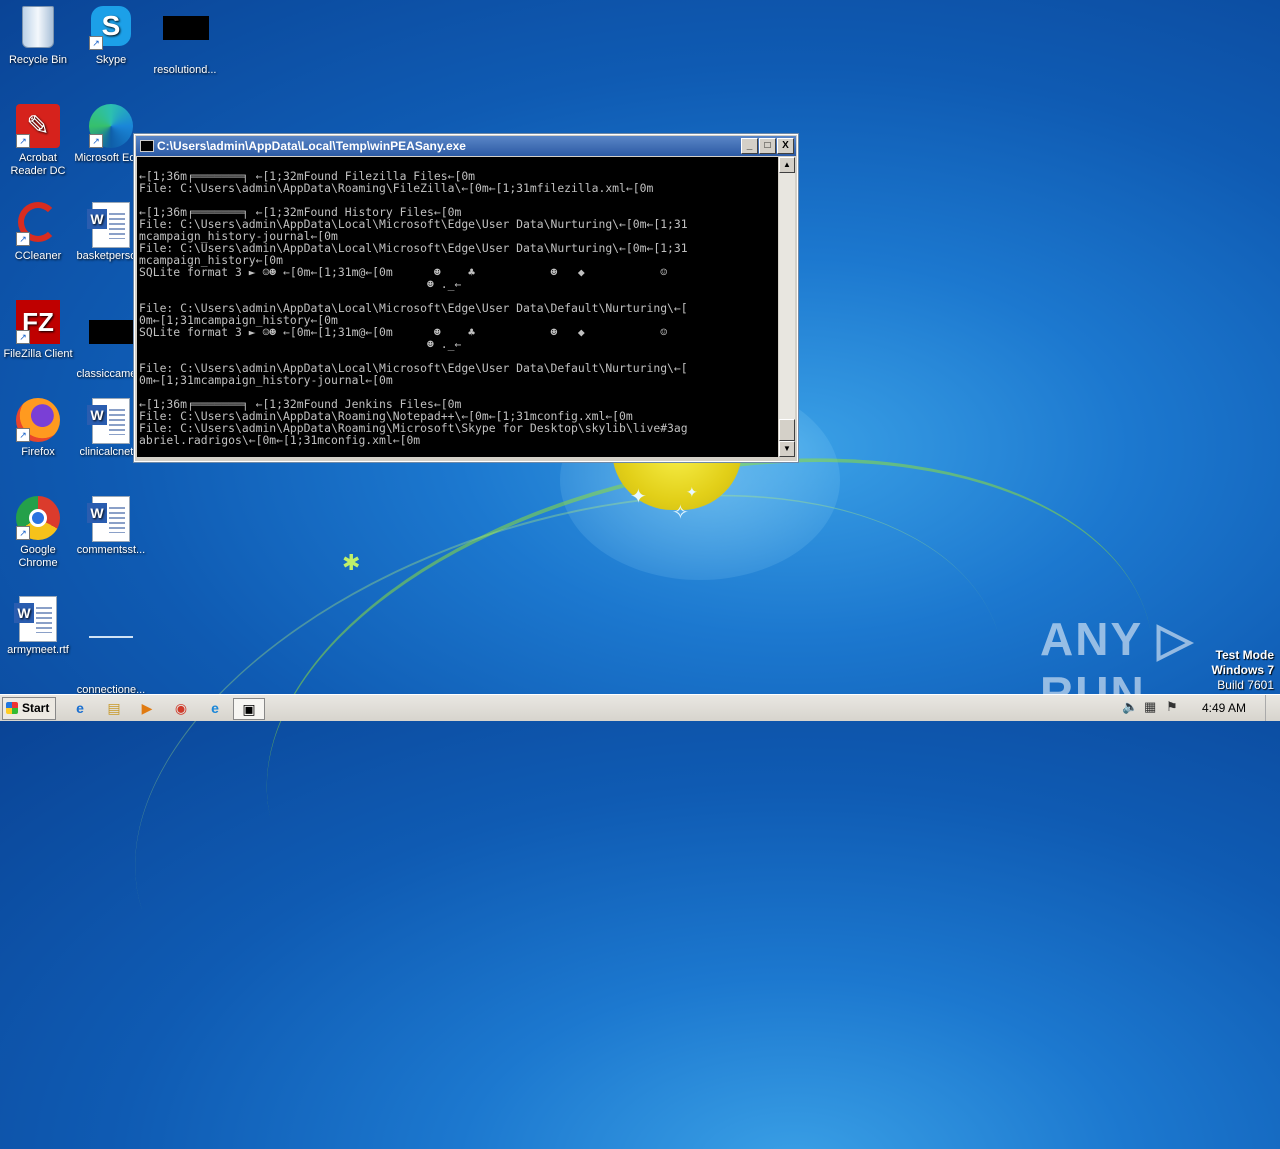 This screenshot has height=1149, width=1280. I want to click on edge-icon: ↗, so click(111, 126).